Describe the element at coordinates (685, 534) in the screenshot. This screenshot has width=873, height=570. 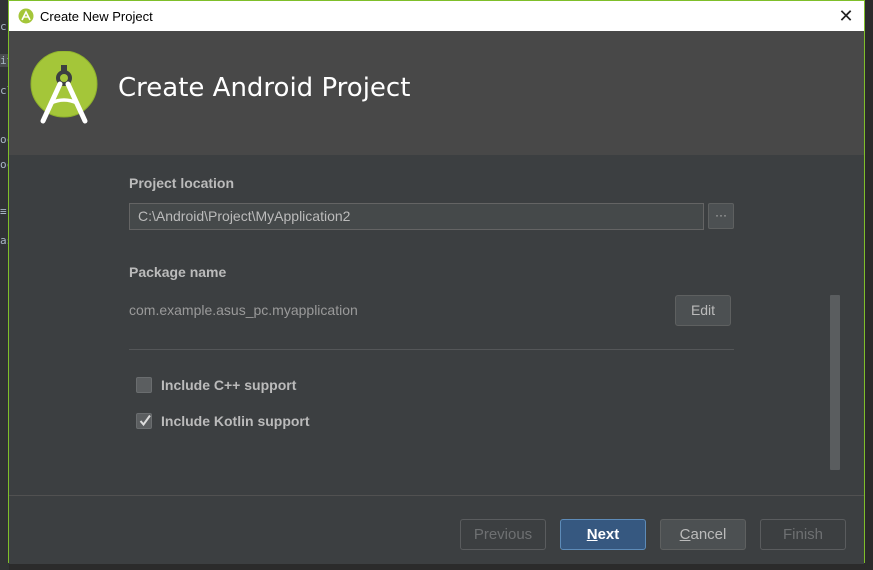
I see `cancel-mnemonic: C` at that location.